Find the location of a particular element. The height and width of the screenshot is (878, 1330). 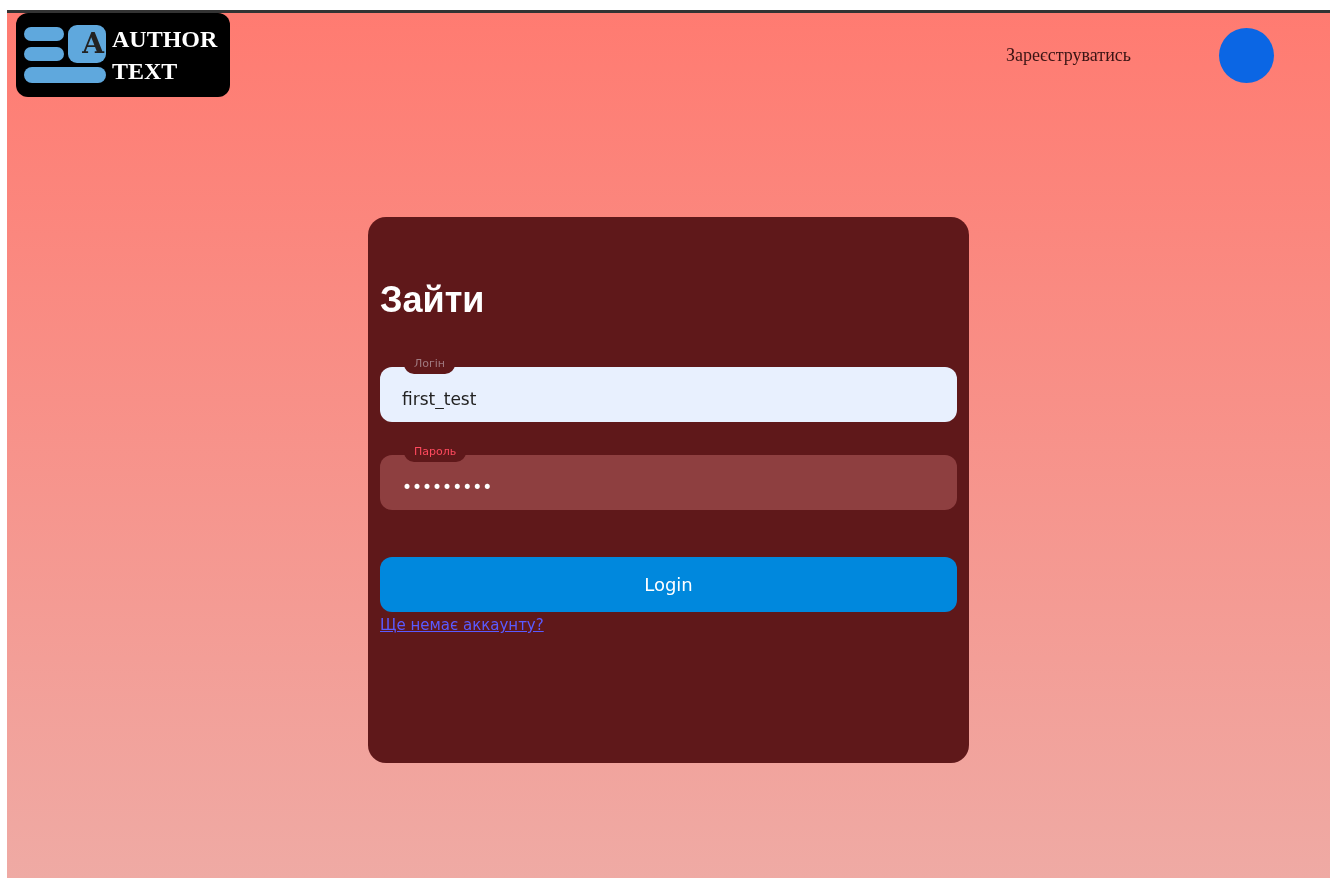

register-link: Зареєструватись is located at coordinates (1068, 55).